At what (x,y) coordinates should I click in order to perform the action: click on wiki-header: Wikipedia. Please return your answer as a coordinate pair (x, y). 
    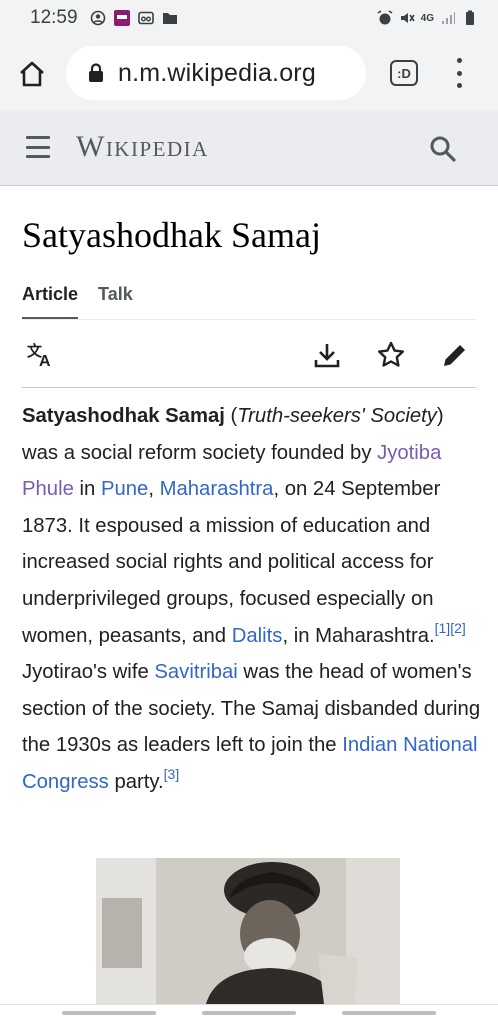
    Looking at the image, I should click on (249, 148).